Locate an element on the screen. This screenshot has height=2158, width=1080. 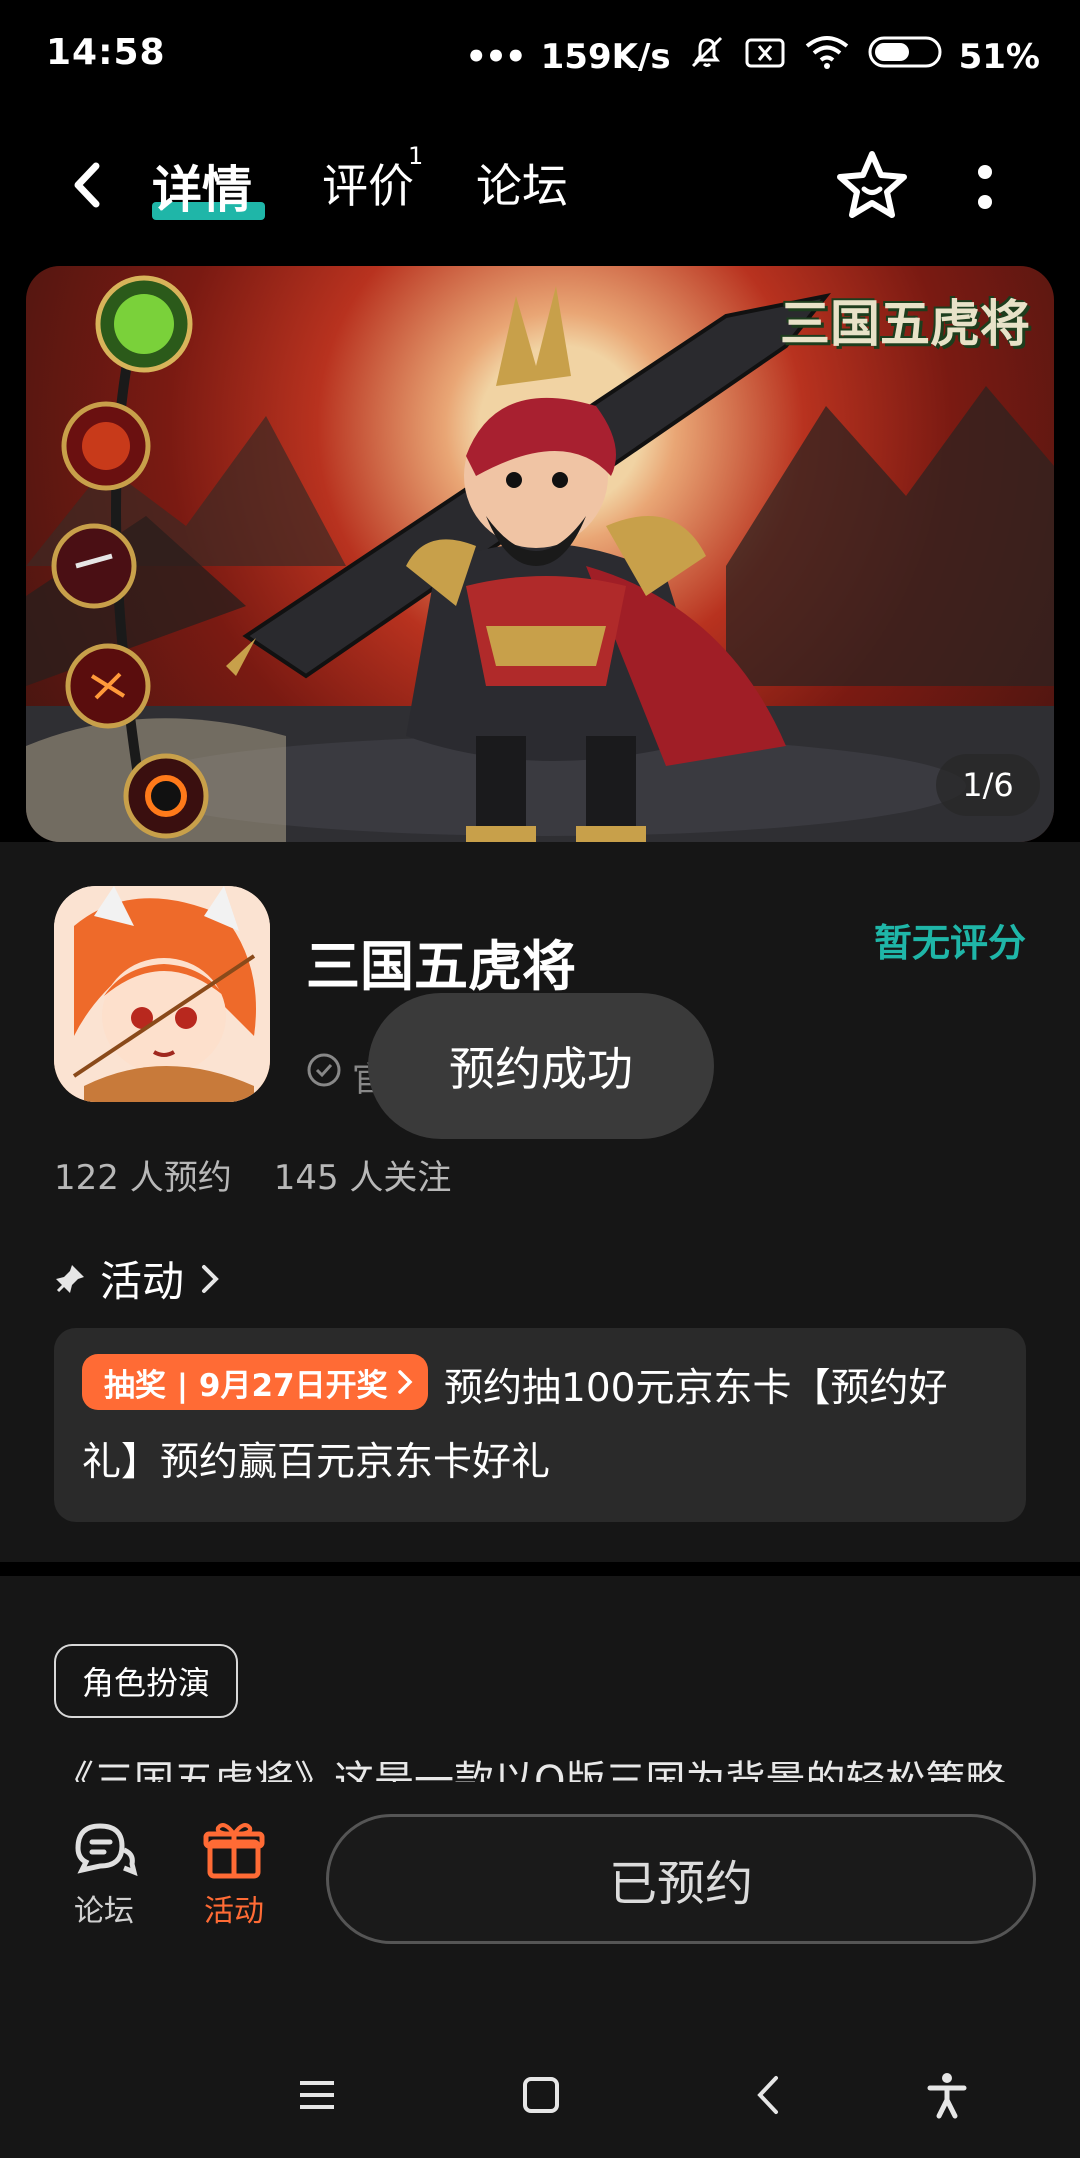
gift-icon is located at coordinates (234, 1851).